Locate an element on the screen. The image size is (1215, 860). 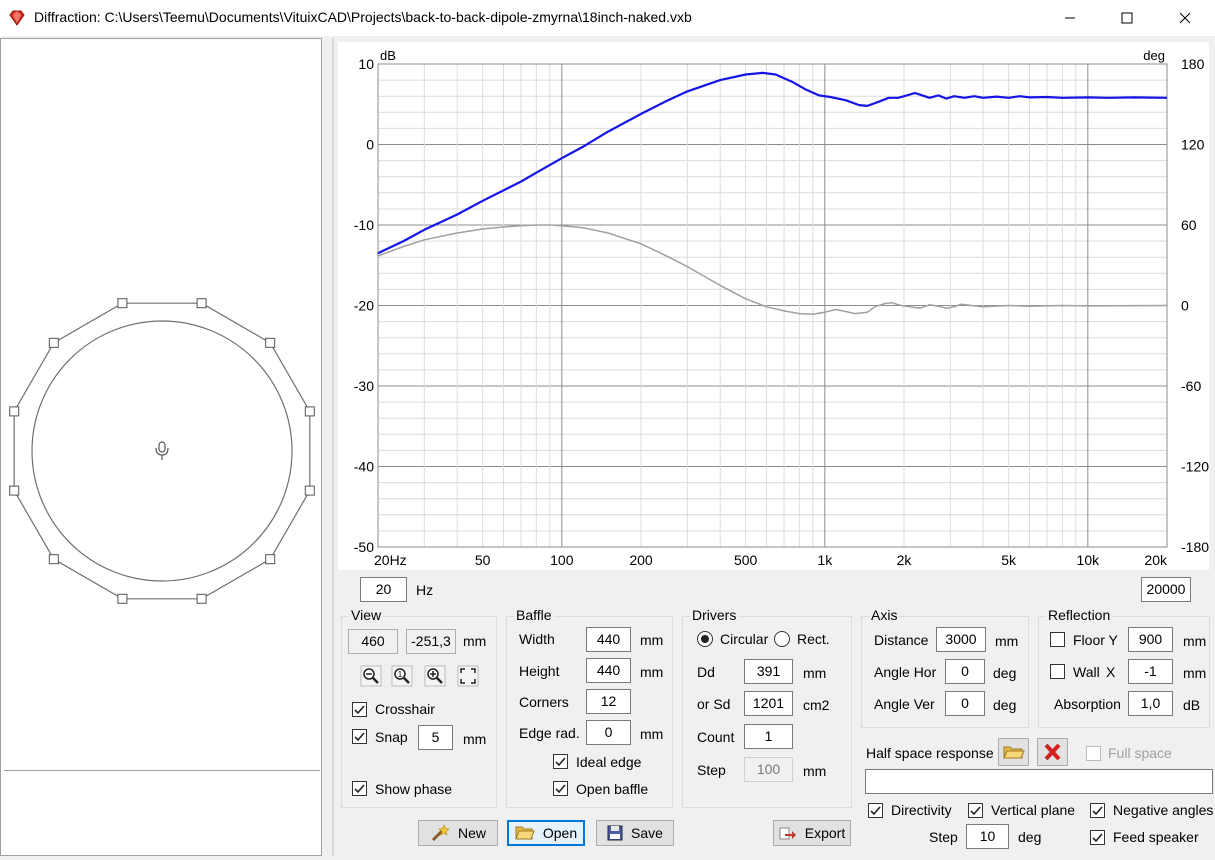
edge-unit: mm is located at coordinates (652, 734).